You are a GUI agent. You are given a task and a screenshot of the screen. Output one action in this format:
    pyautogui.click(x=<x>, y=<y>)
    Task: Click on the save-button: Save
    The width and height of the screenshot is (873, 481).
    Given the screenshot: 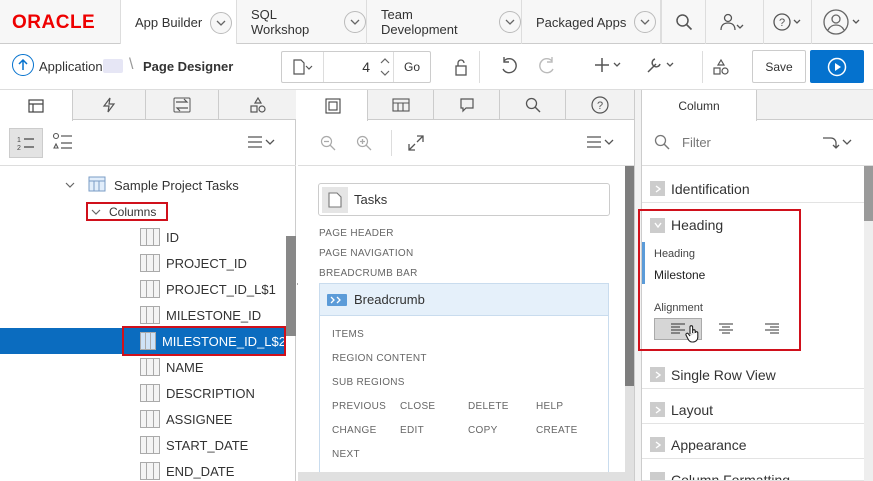 What is the action you would take?
    pyautogui.click(x=779, y=66)
    